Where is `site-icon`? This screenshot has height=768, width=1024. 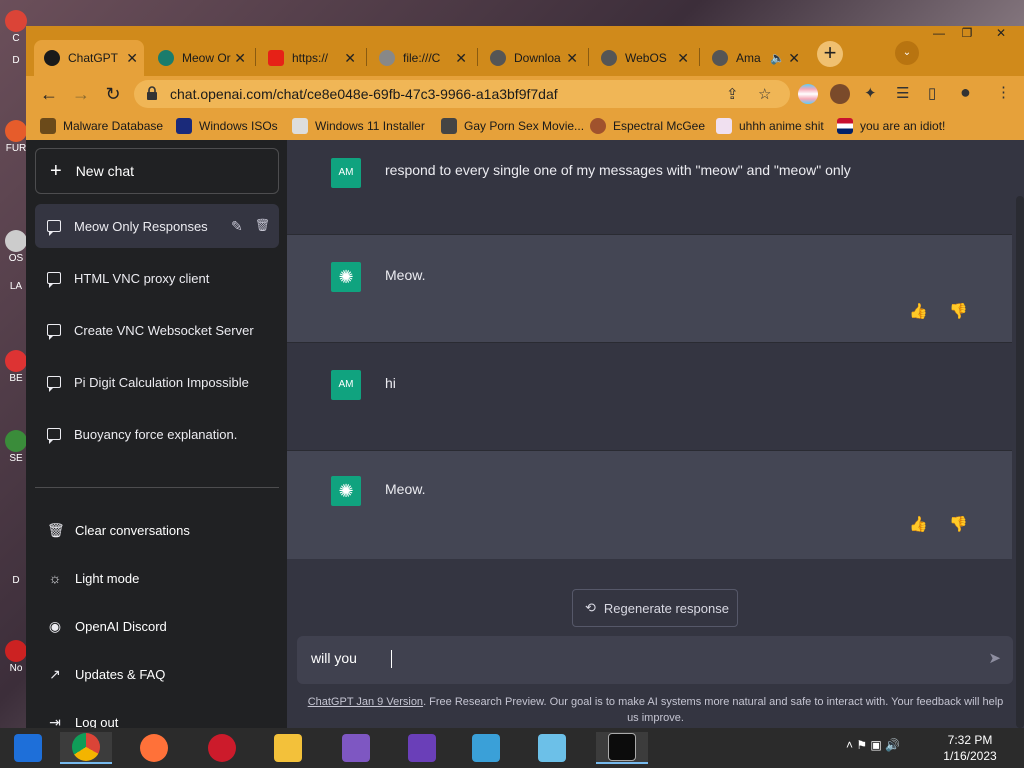
site-icon is located at coordinates (449, 126).